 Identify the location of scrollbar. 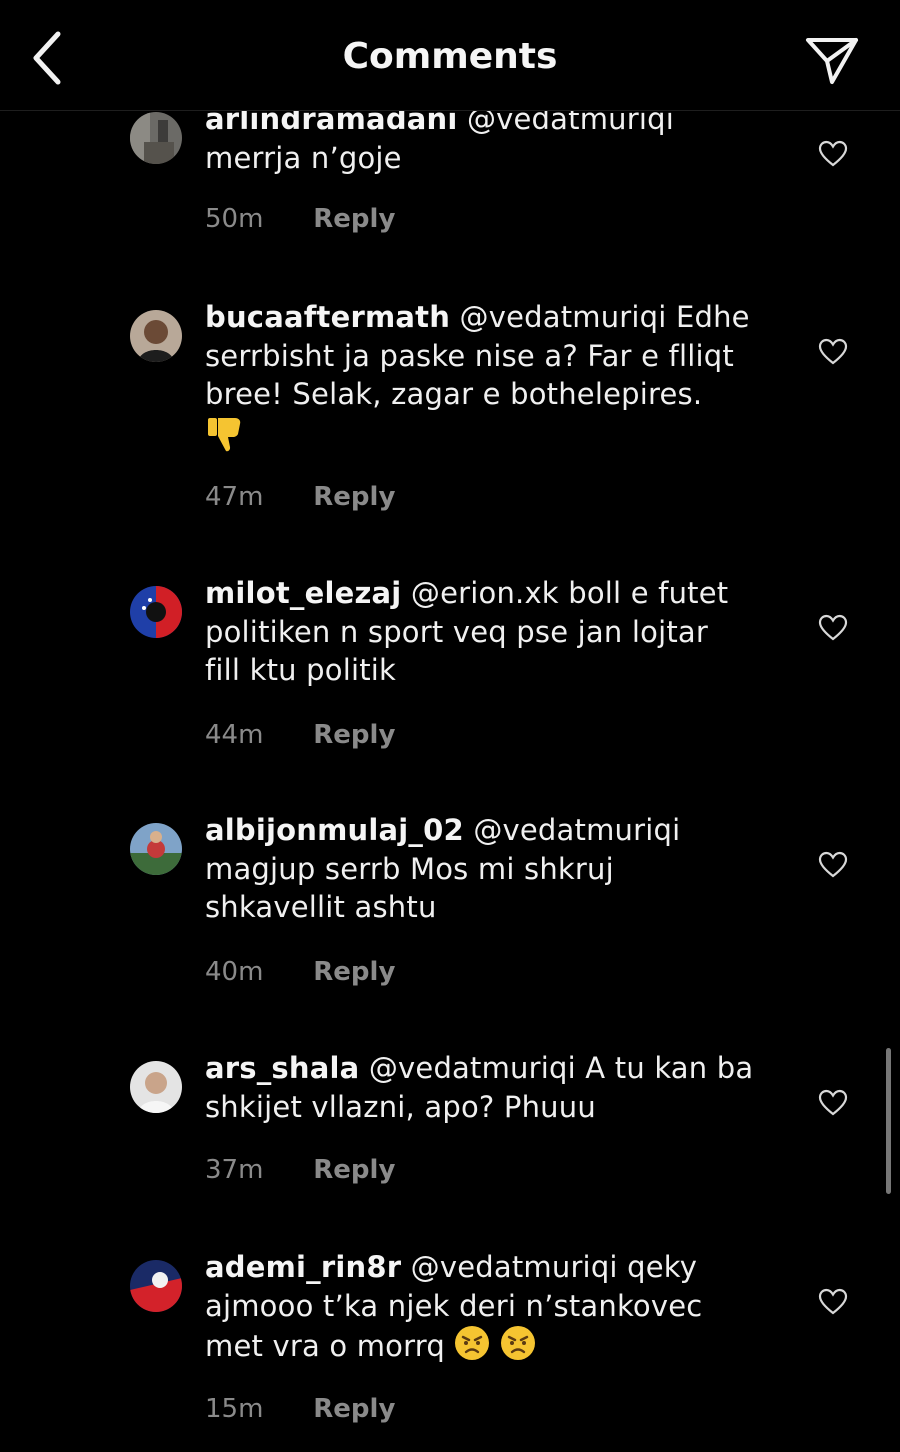
(888, 1121).